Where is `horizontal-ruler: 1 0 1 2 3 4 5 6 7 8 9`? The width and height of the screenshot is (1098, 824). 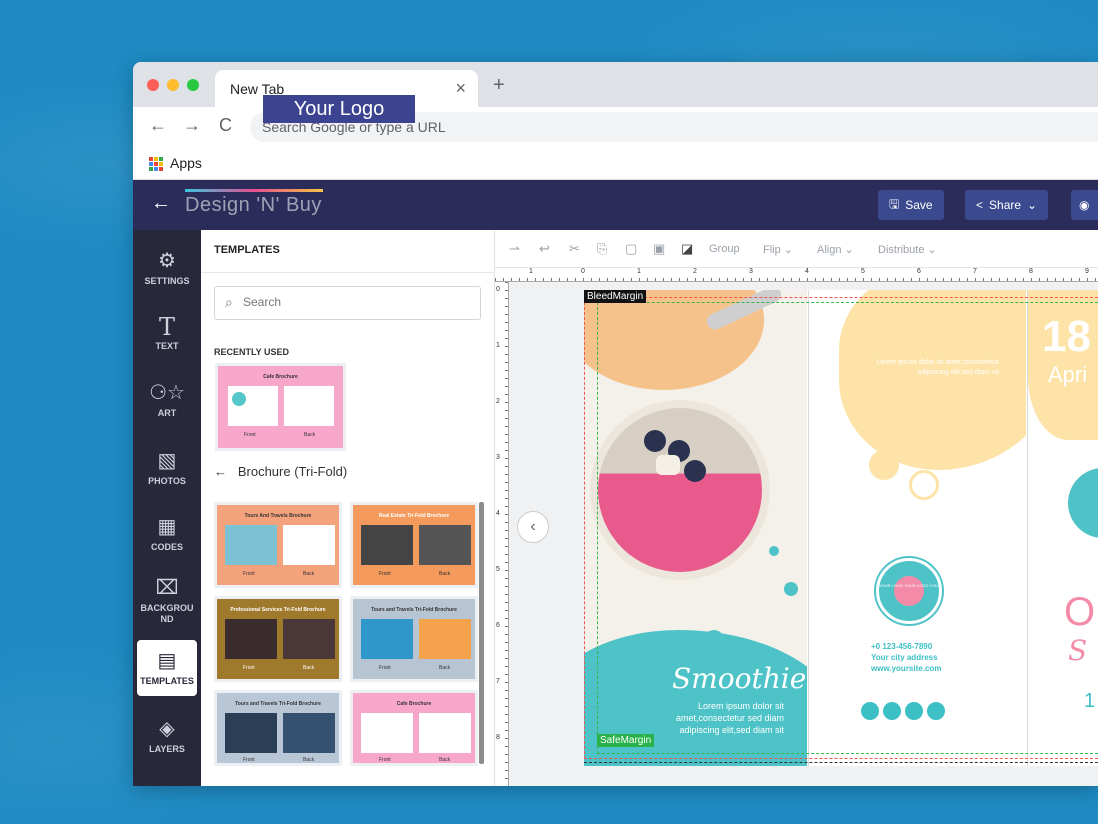
horizontal-ruler: 1 0 1 2 3 4 5 6 7 8 9 is located at coordinates (796, 275).